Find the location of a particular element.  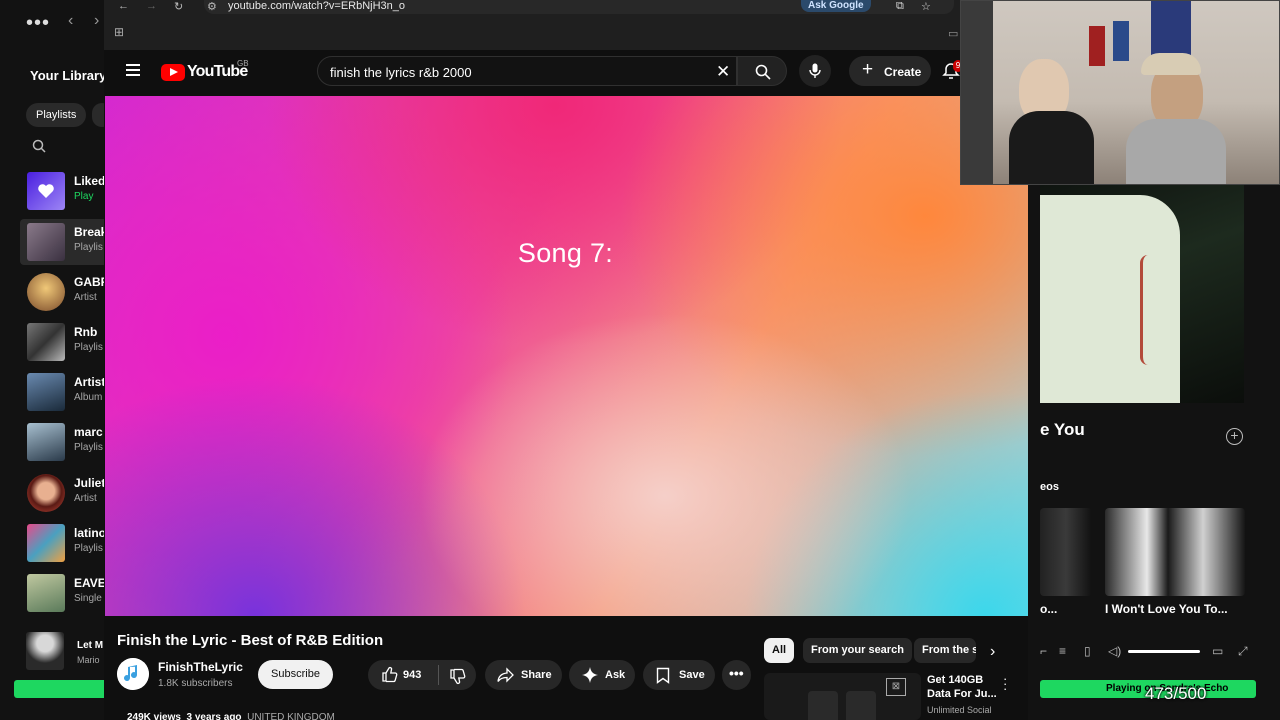

search-input: finish the lyrics r&b 2000 is located at coordinates (401, 72).